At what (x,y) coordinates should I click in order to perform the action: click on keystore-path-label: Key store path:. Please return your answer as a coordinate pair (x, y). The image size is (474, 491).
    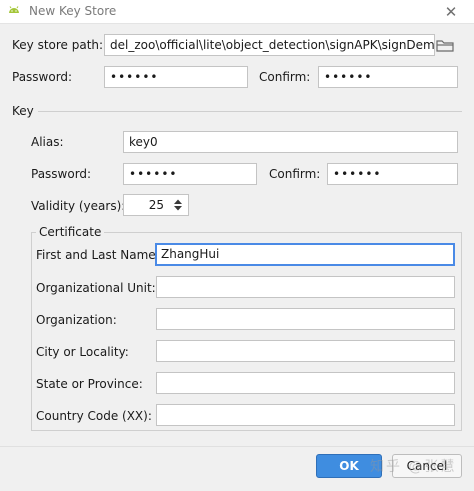
    Looking at the image, I should click on (58, 45).